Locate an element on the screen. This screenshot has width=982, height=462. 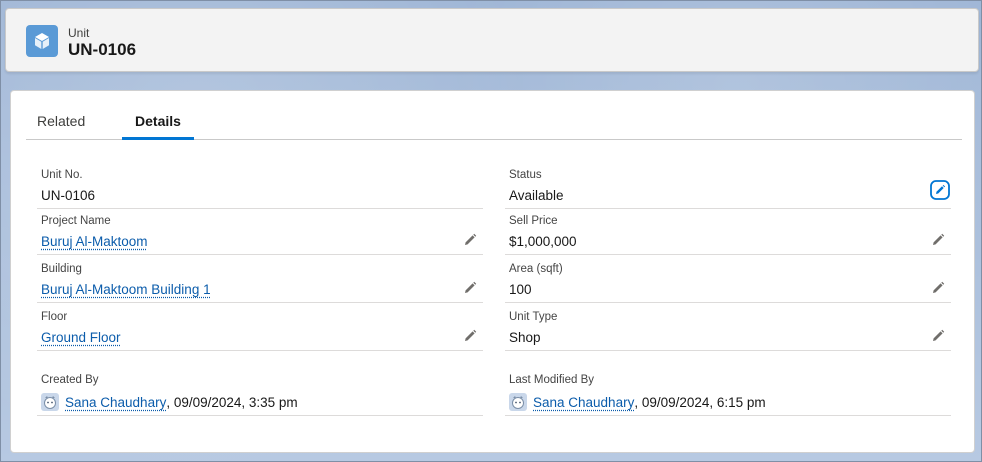
field-value: Available is located at coordinates (536, 195).